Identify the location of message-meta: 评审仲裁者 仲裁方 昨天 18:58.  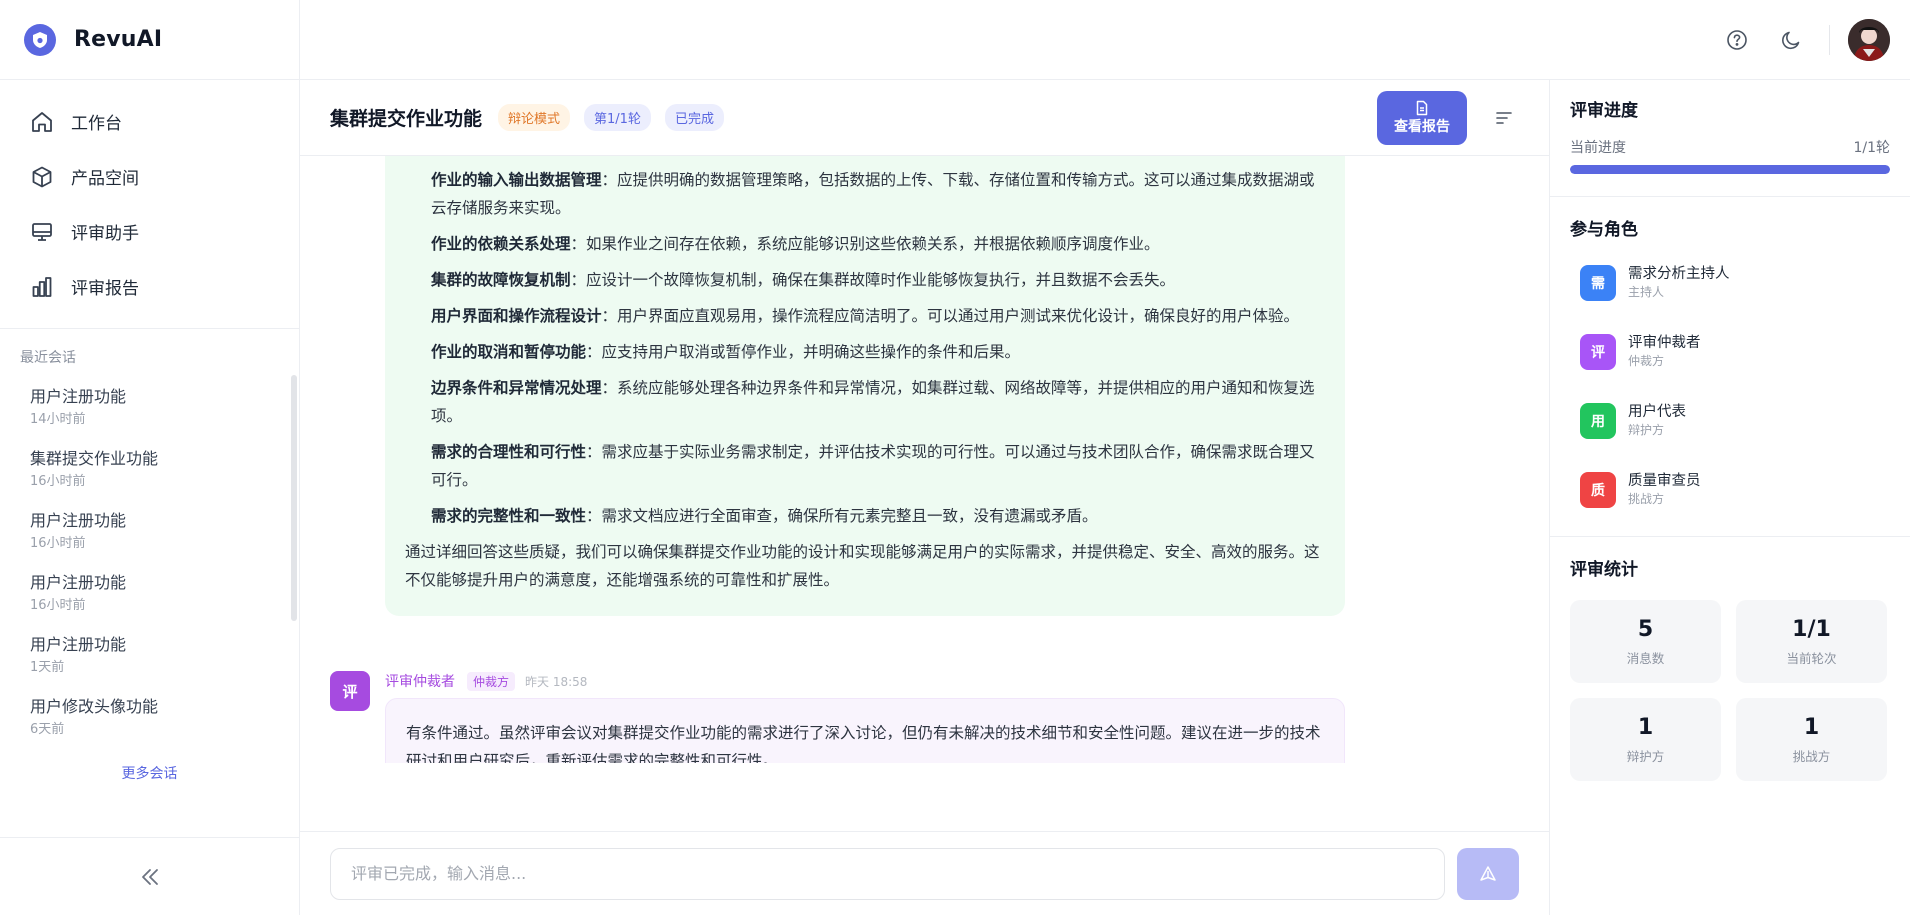
(486, 681).